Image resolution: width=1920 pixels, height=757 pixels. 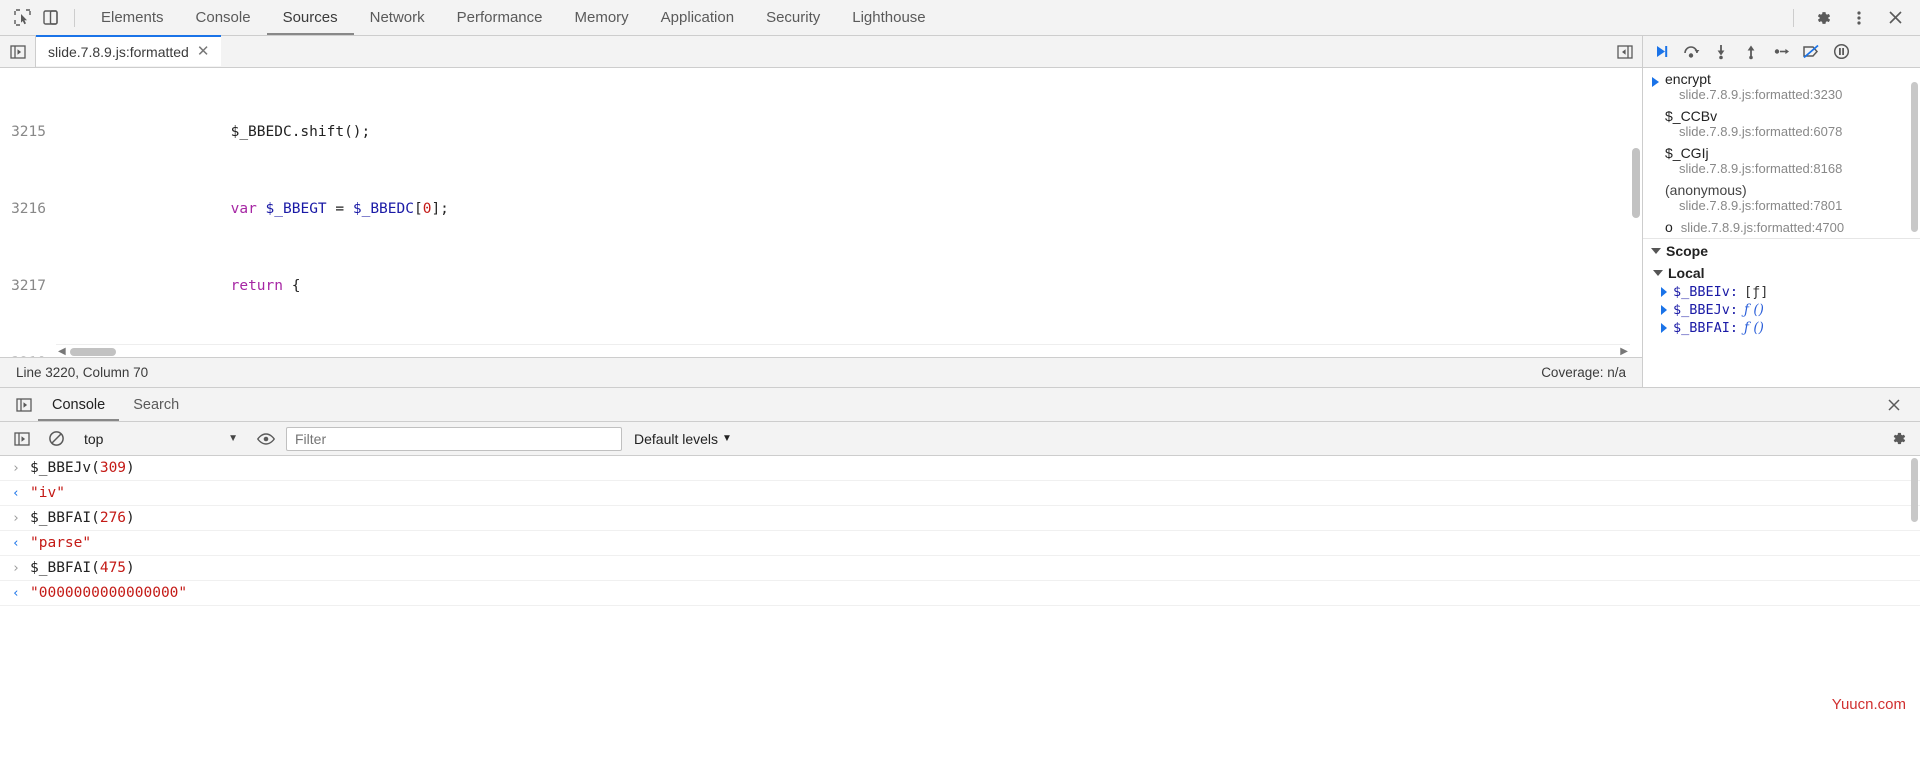 I want to click on code-line: 3215 $_BBEDC.shift();, so click(x=821, y=132).